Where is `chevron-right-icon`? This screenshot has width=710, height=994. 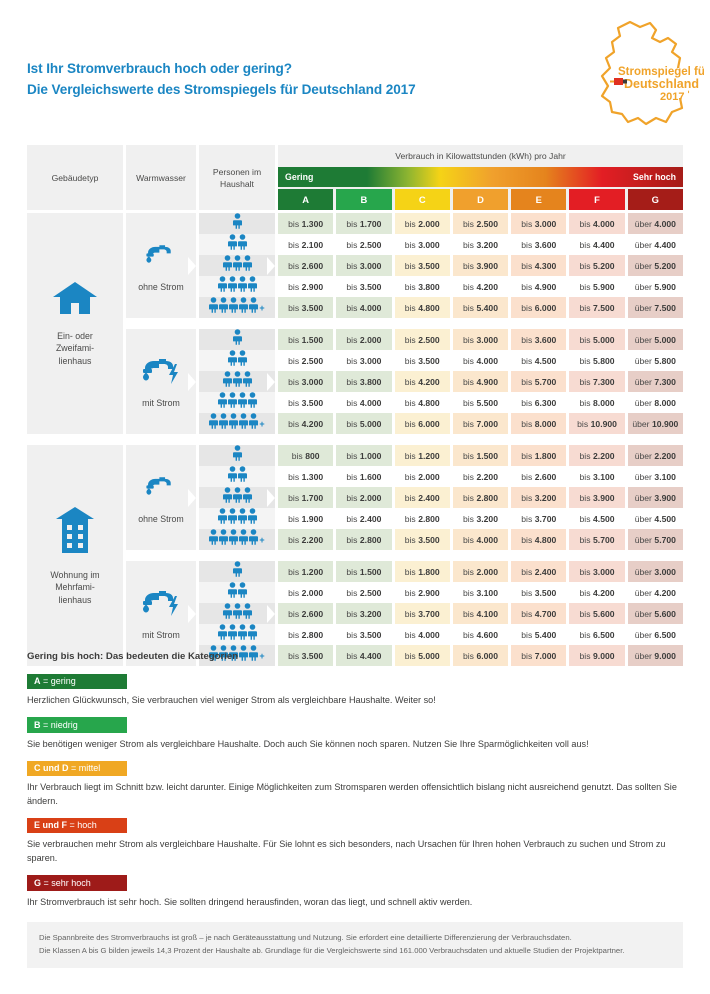 chevron-right-icon is located at coordinates (271, 265).